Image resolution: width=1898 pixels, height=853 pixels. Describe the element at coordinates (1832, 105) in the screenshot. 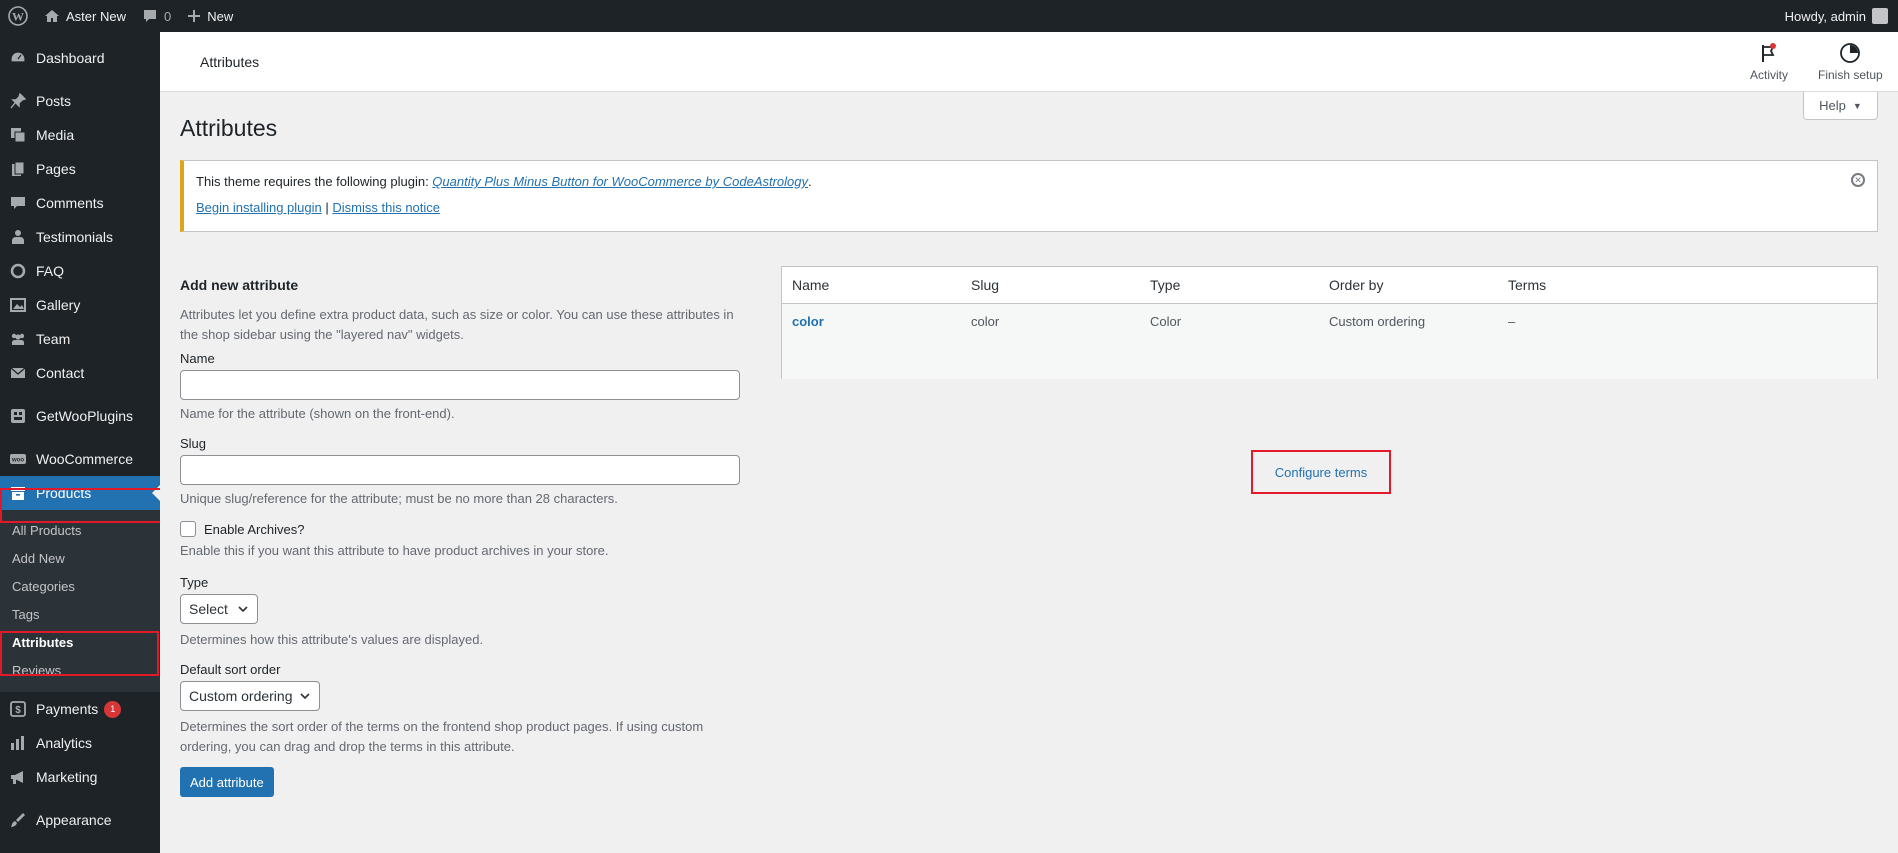

I see `help-label: Help` at that location.